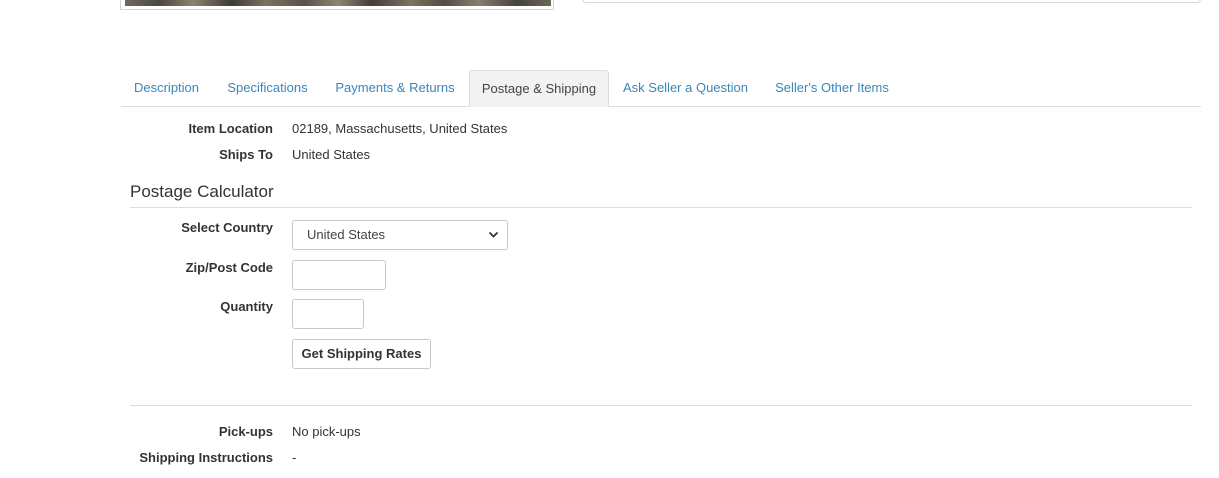 Image resolution: width=1219 pixels, height=478 pixels. What do you see at coordinates (206, 457) in the screenshot?
I see `shipping-instructions-label: Shipping Instructions` at bounding box center [206, 457].